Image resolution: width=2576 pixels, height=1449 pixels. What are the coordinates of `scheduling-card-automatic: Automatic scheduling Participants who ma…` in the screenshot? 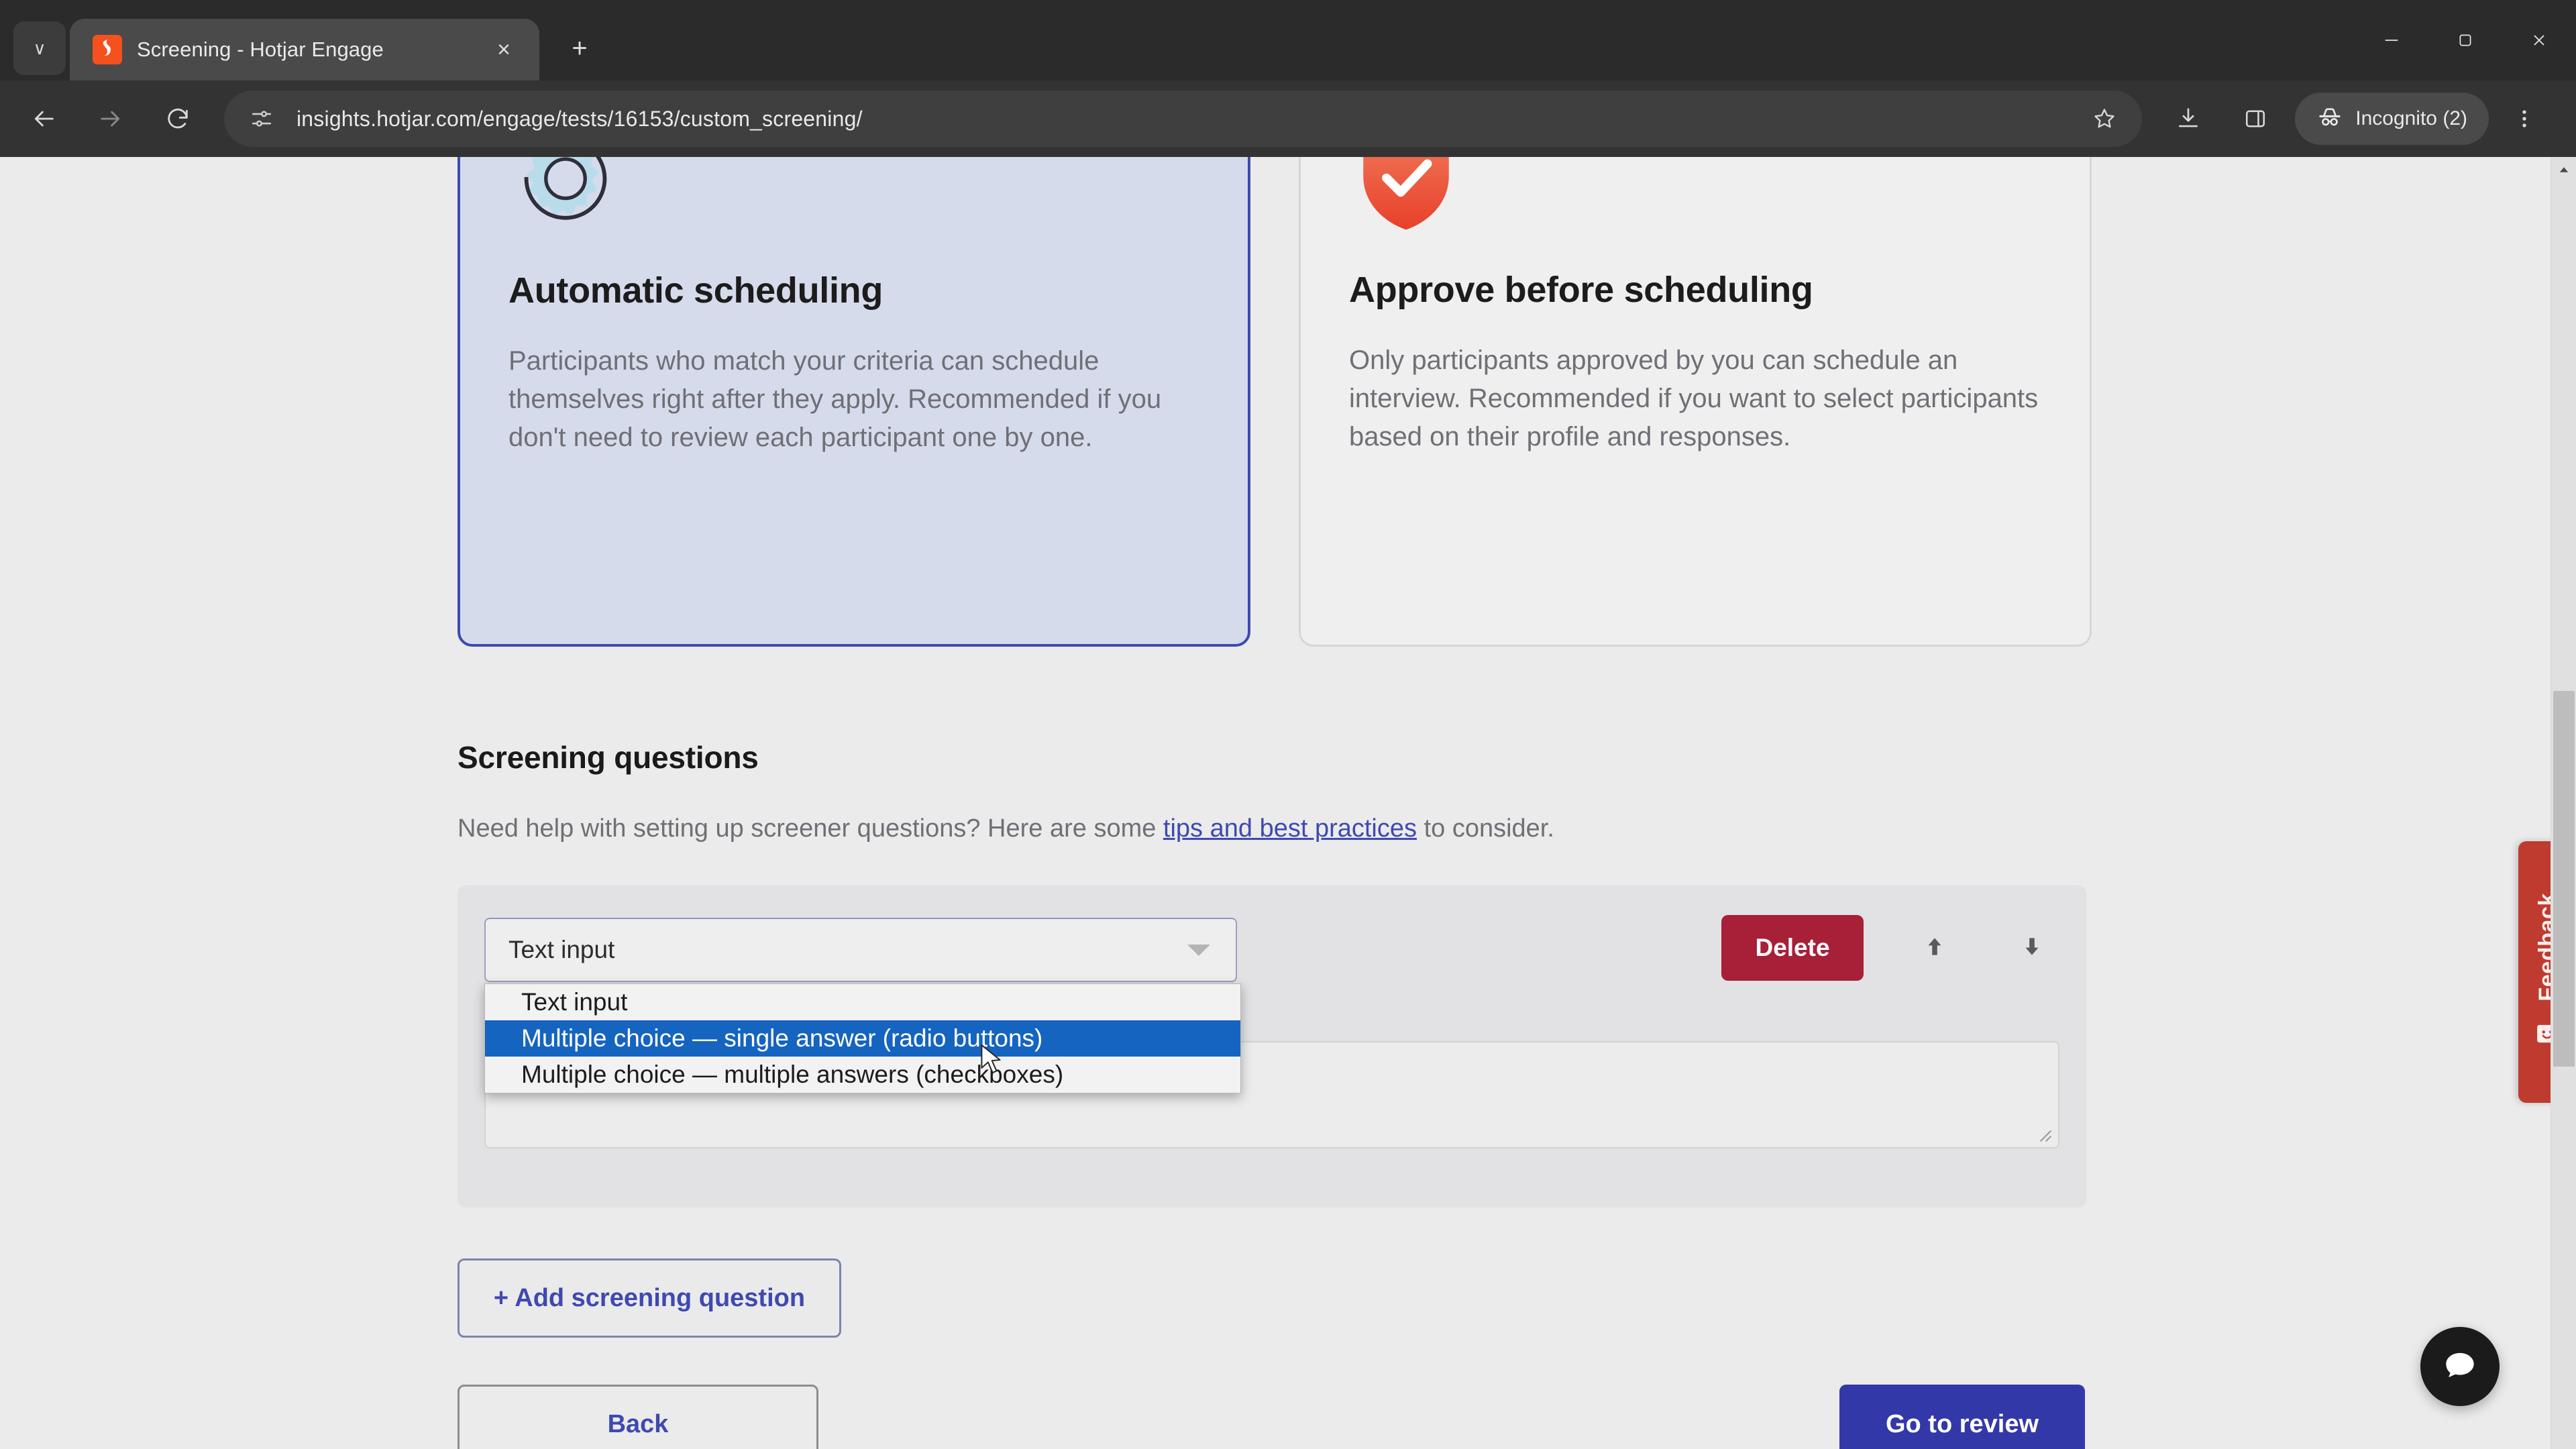 It's located at (854, 402).